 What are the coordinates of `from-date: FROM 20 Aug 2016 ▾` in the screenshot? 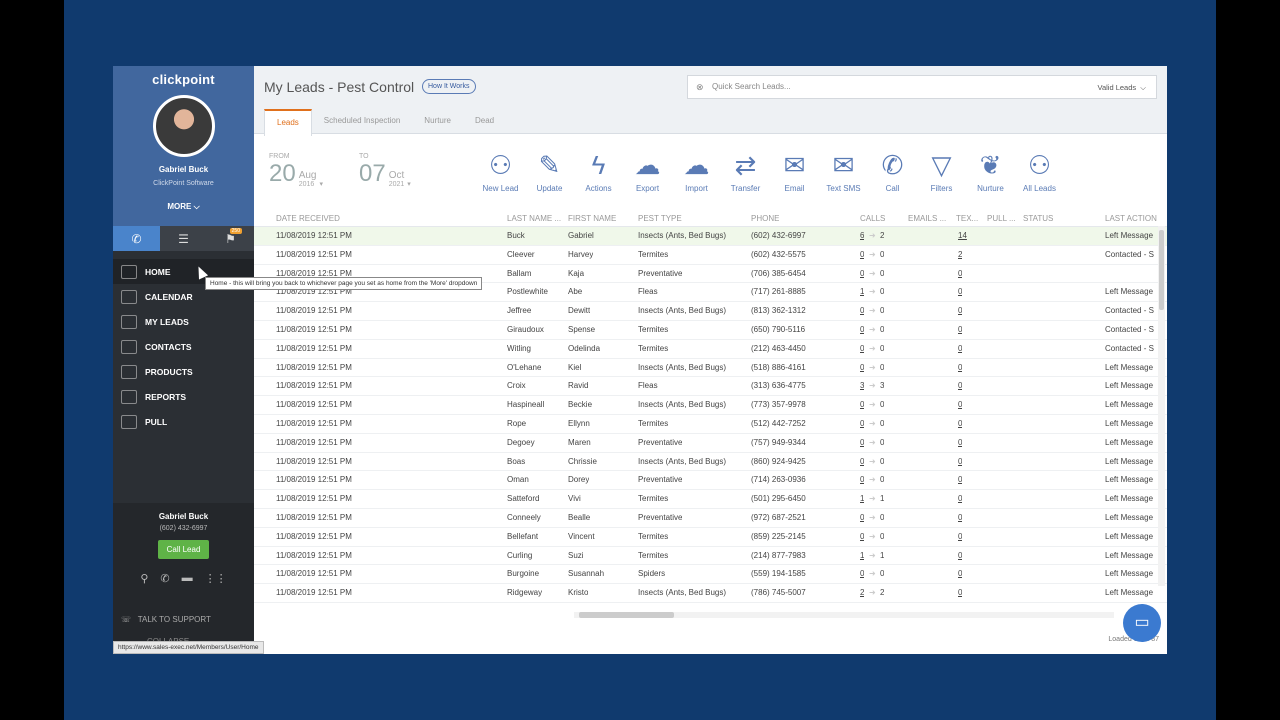 It's located at (296, 170).